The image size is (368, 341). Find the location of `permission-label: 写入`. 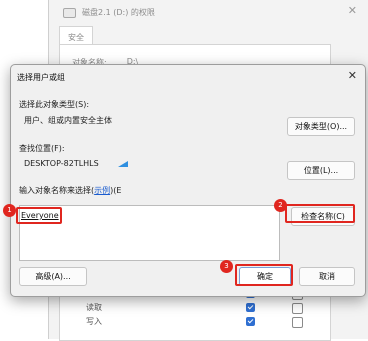

permission-label: 写入 is located at coordinates (94, 321).